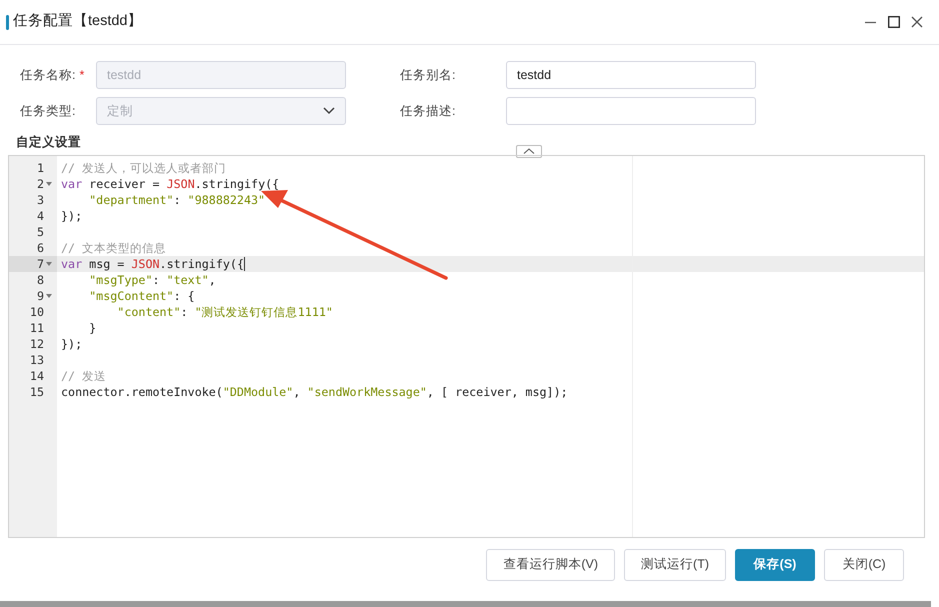 Image resolution: width=939 pixels, height=607 pixels. What do you see at coordinates (37, 328) in the screenshot?
I see `line-number: 11` at bounding box center [37, 328].